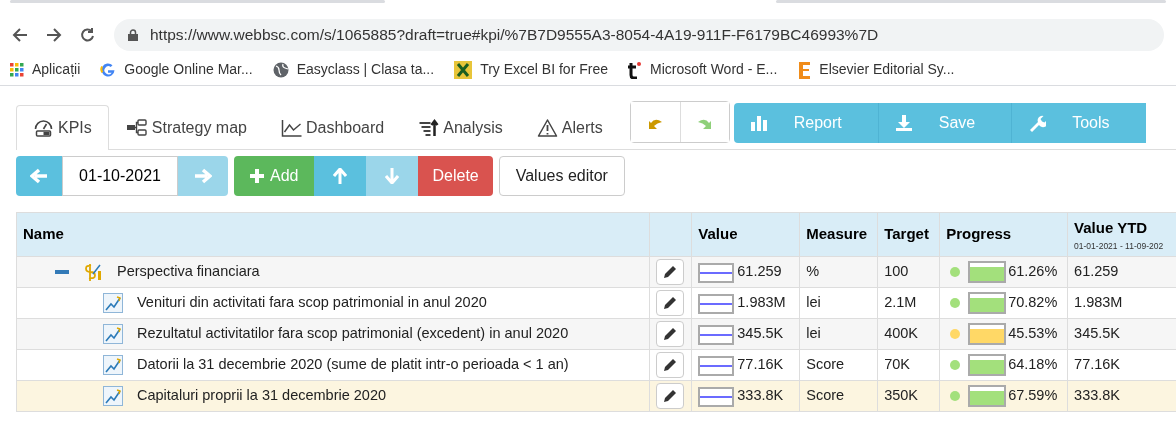  What do you see at coordinates (759, 271) in the screenshot?
I see `value-text: 61.259` at bounding box center [759, 271].